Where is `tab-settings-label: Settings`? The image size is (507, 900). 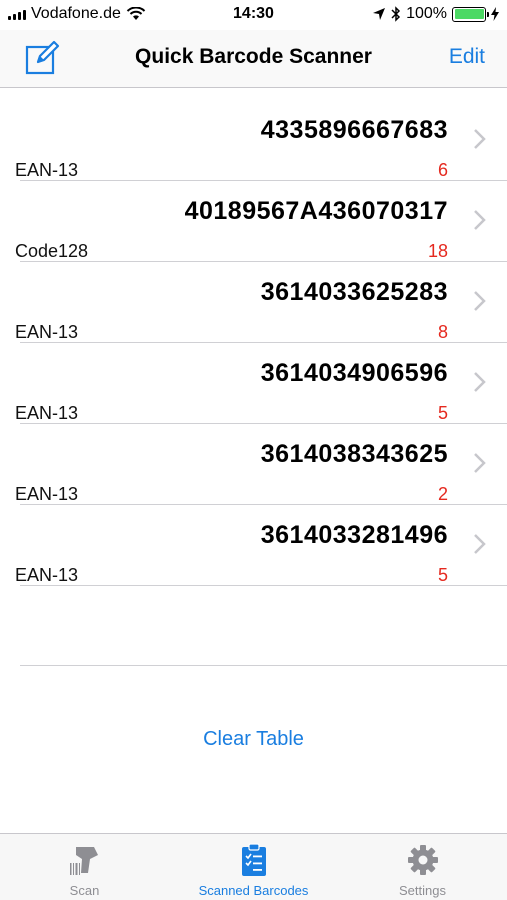
tab-settings-label: Settings is located at coordinates (422, 890).